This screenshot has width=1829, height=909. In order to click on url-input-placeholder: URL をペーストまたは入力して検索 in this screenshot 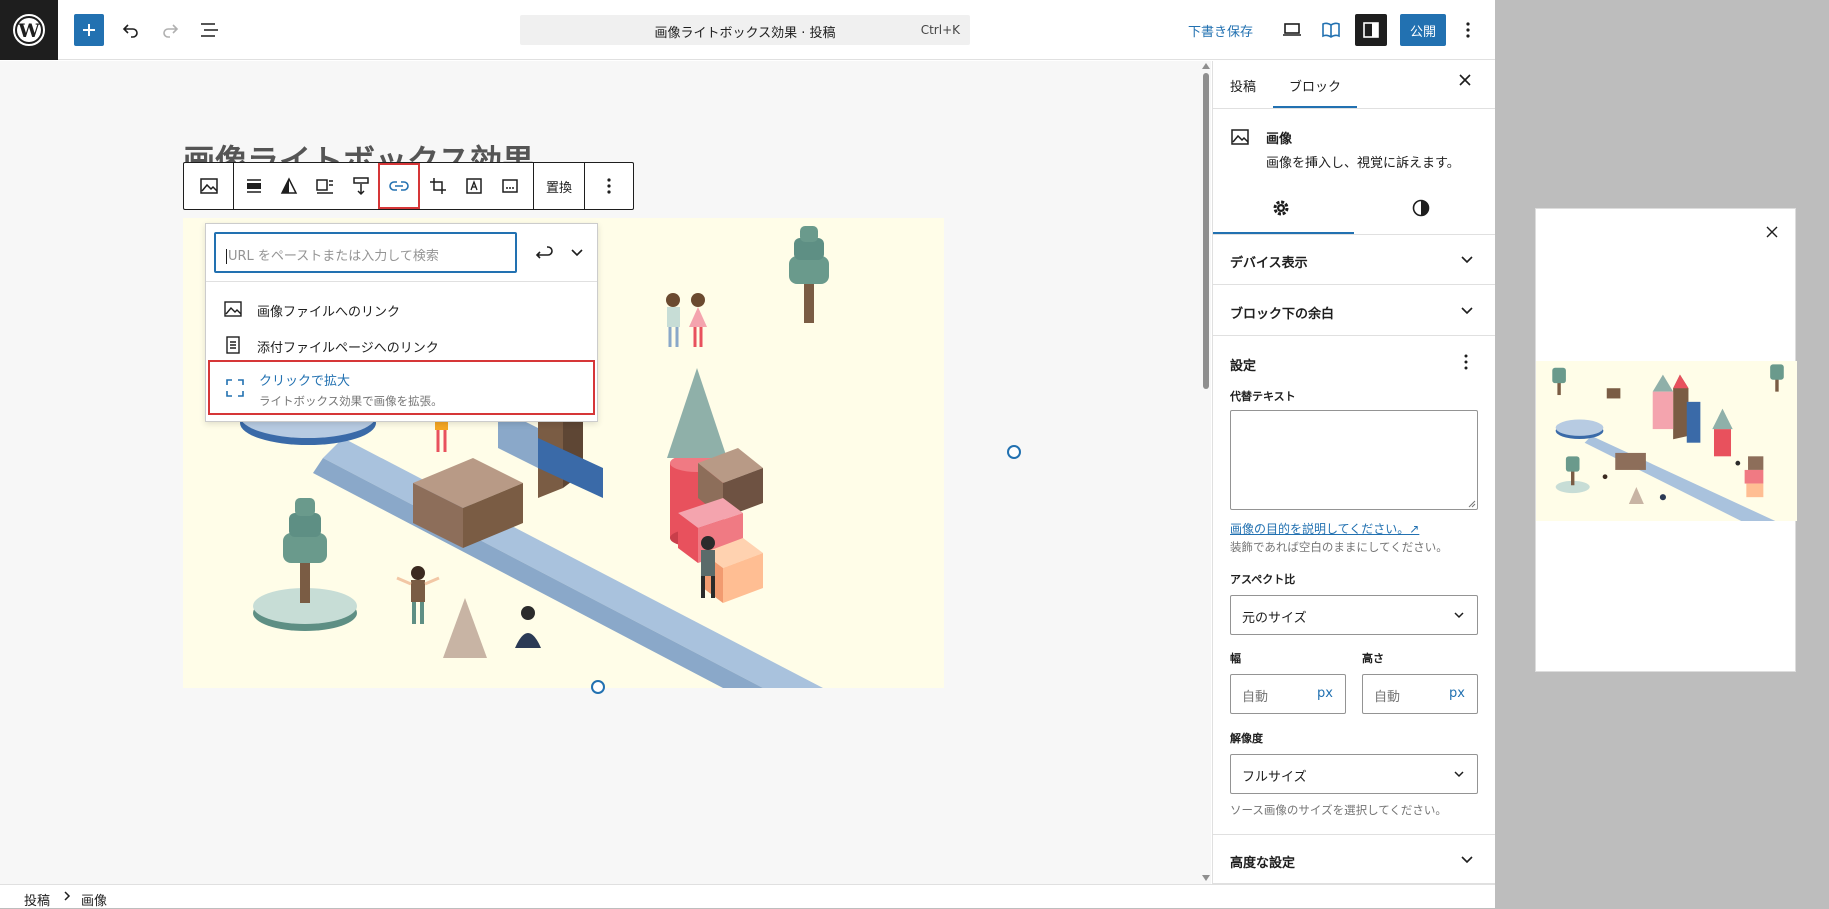, I will do `click(333, 256)`.